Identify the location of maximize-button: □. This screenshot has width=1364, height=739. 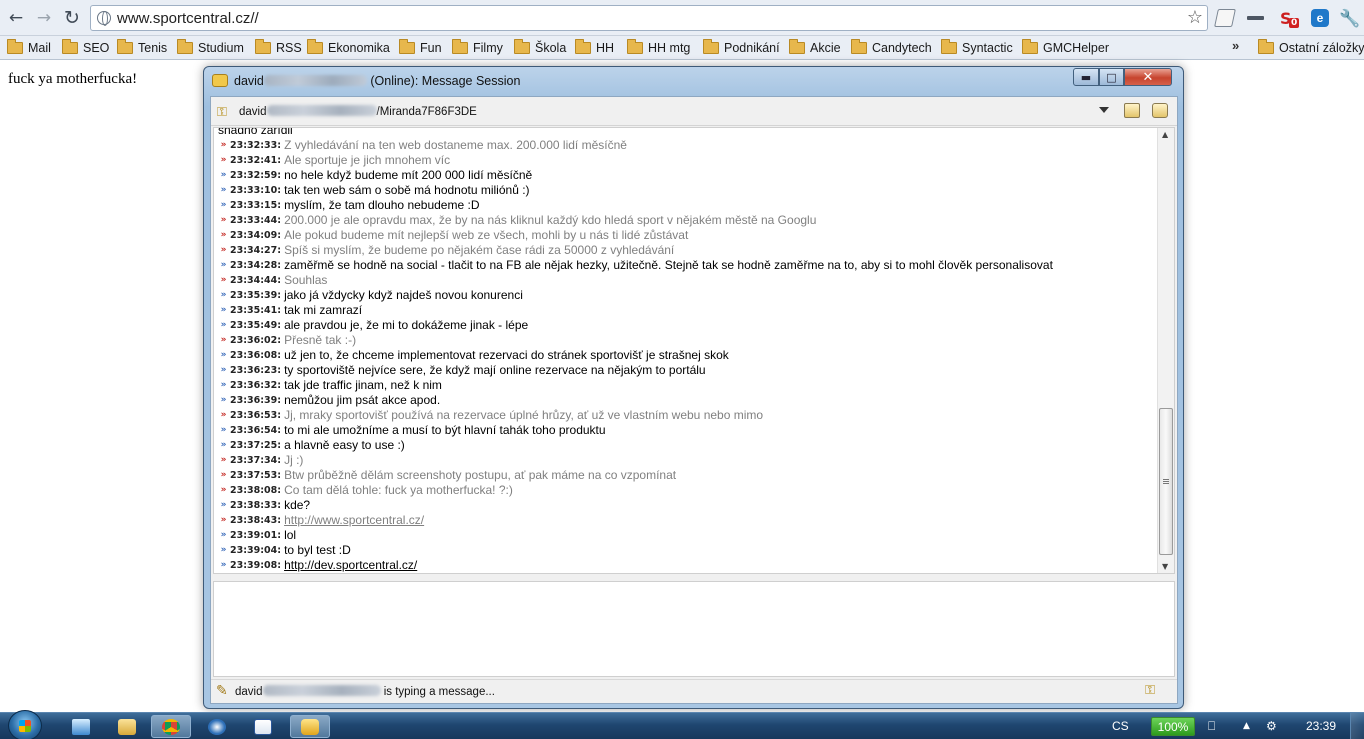
(1111, 77).